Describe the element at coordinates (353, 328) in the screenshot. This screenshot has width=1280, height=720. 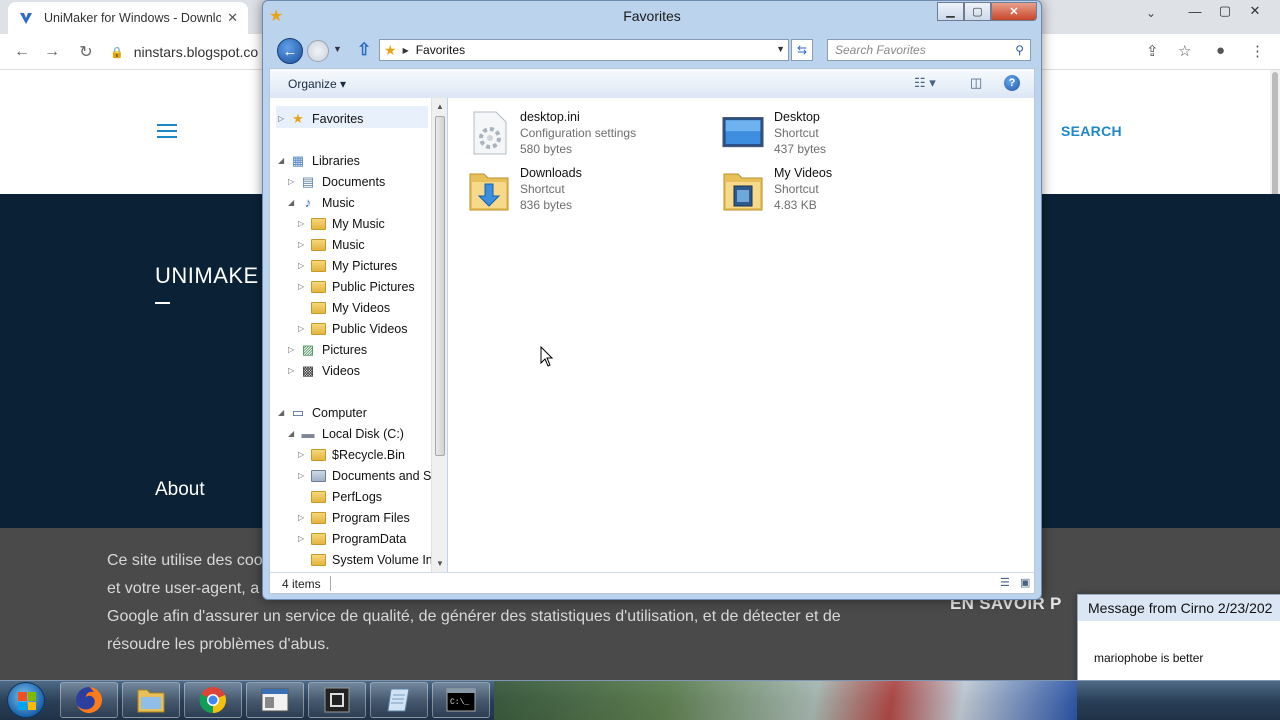
I see `nav-item-public-videos: ▷ Public Videos` at that location.